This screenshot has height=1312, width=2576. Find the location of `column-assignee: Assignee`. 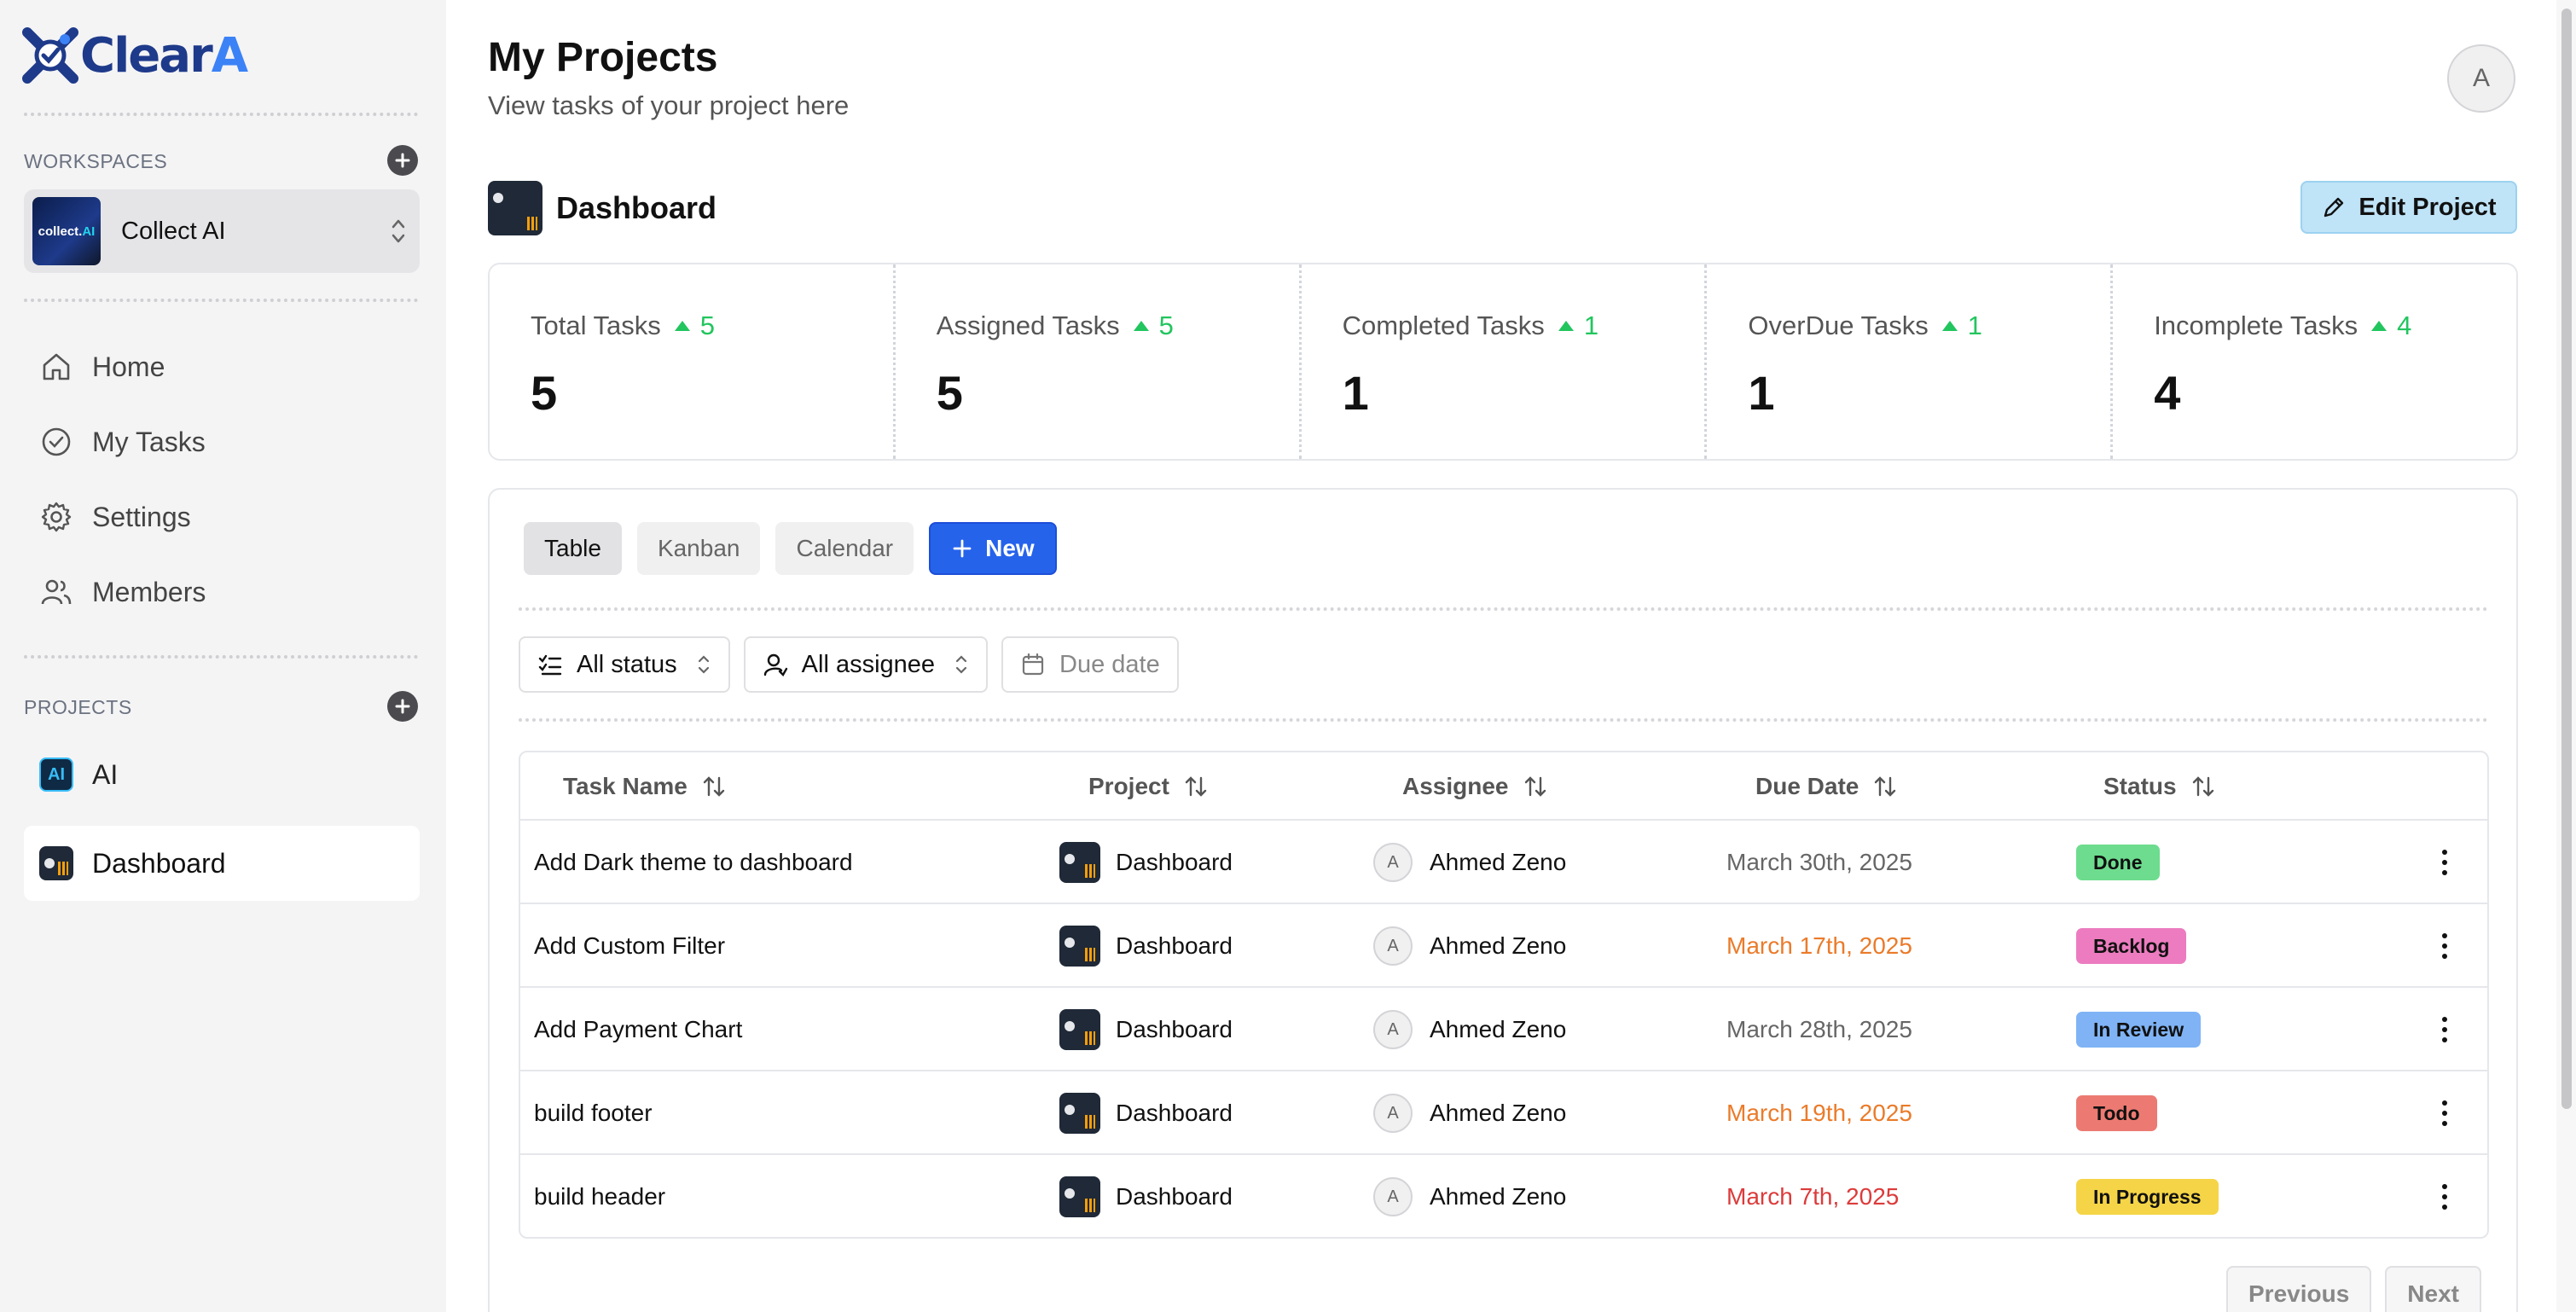

column-assignee: Assignee is located at coordinates (1475, 787).